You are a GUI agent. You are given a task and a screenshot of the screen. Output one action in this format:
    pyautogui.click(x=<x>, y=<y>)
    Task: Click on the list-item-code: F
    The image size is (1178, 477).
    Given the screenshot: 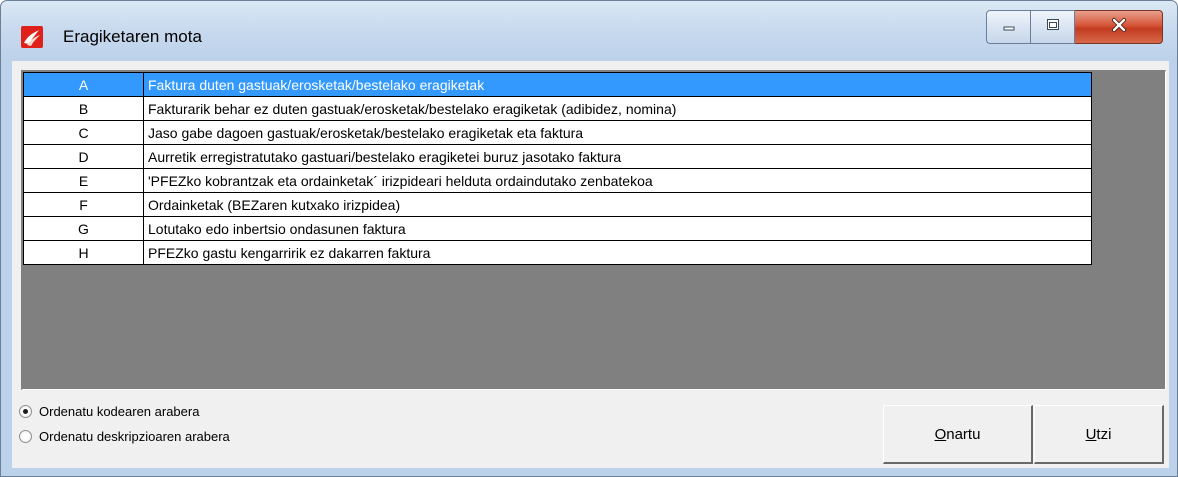 What is the action you would take?
    pyautogui.click(x=83, y=204)
    